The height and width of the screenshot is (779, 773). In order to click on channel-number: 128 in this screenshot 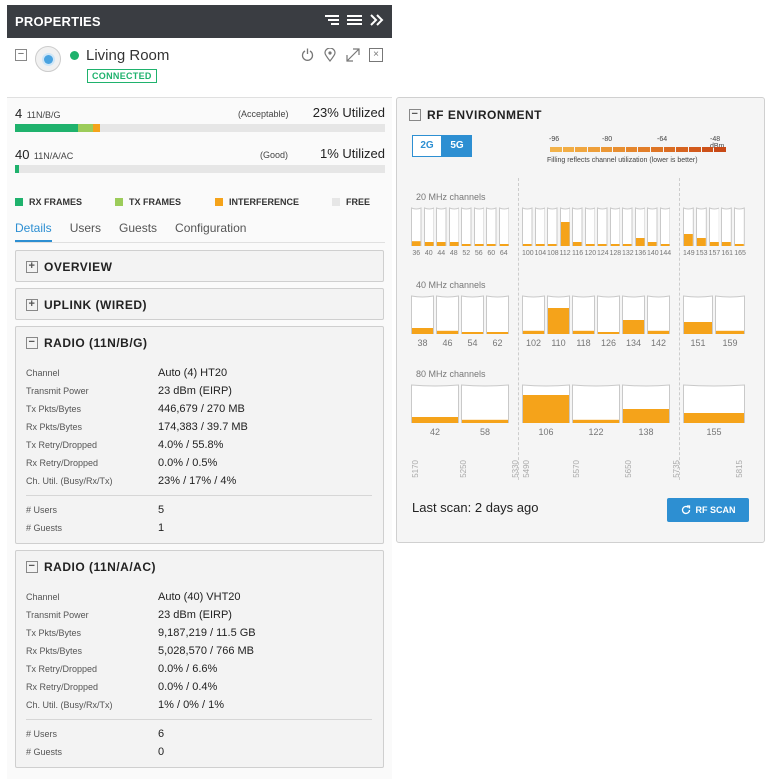, I will do `click(615, 253)`.